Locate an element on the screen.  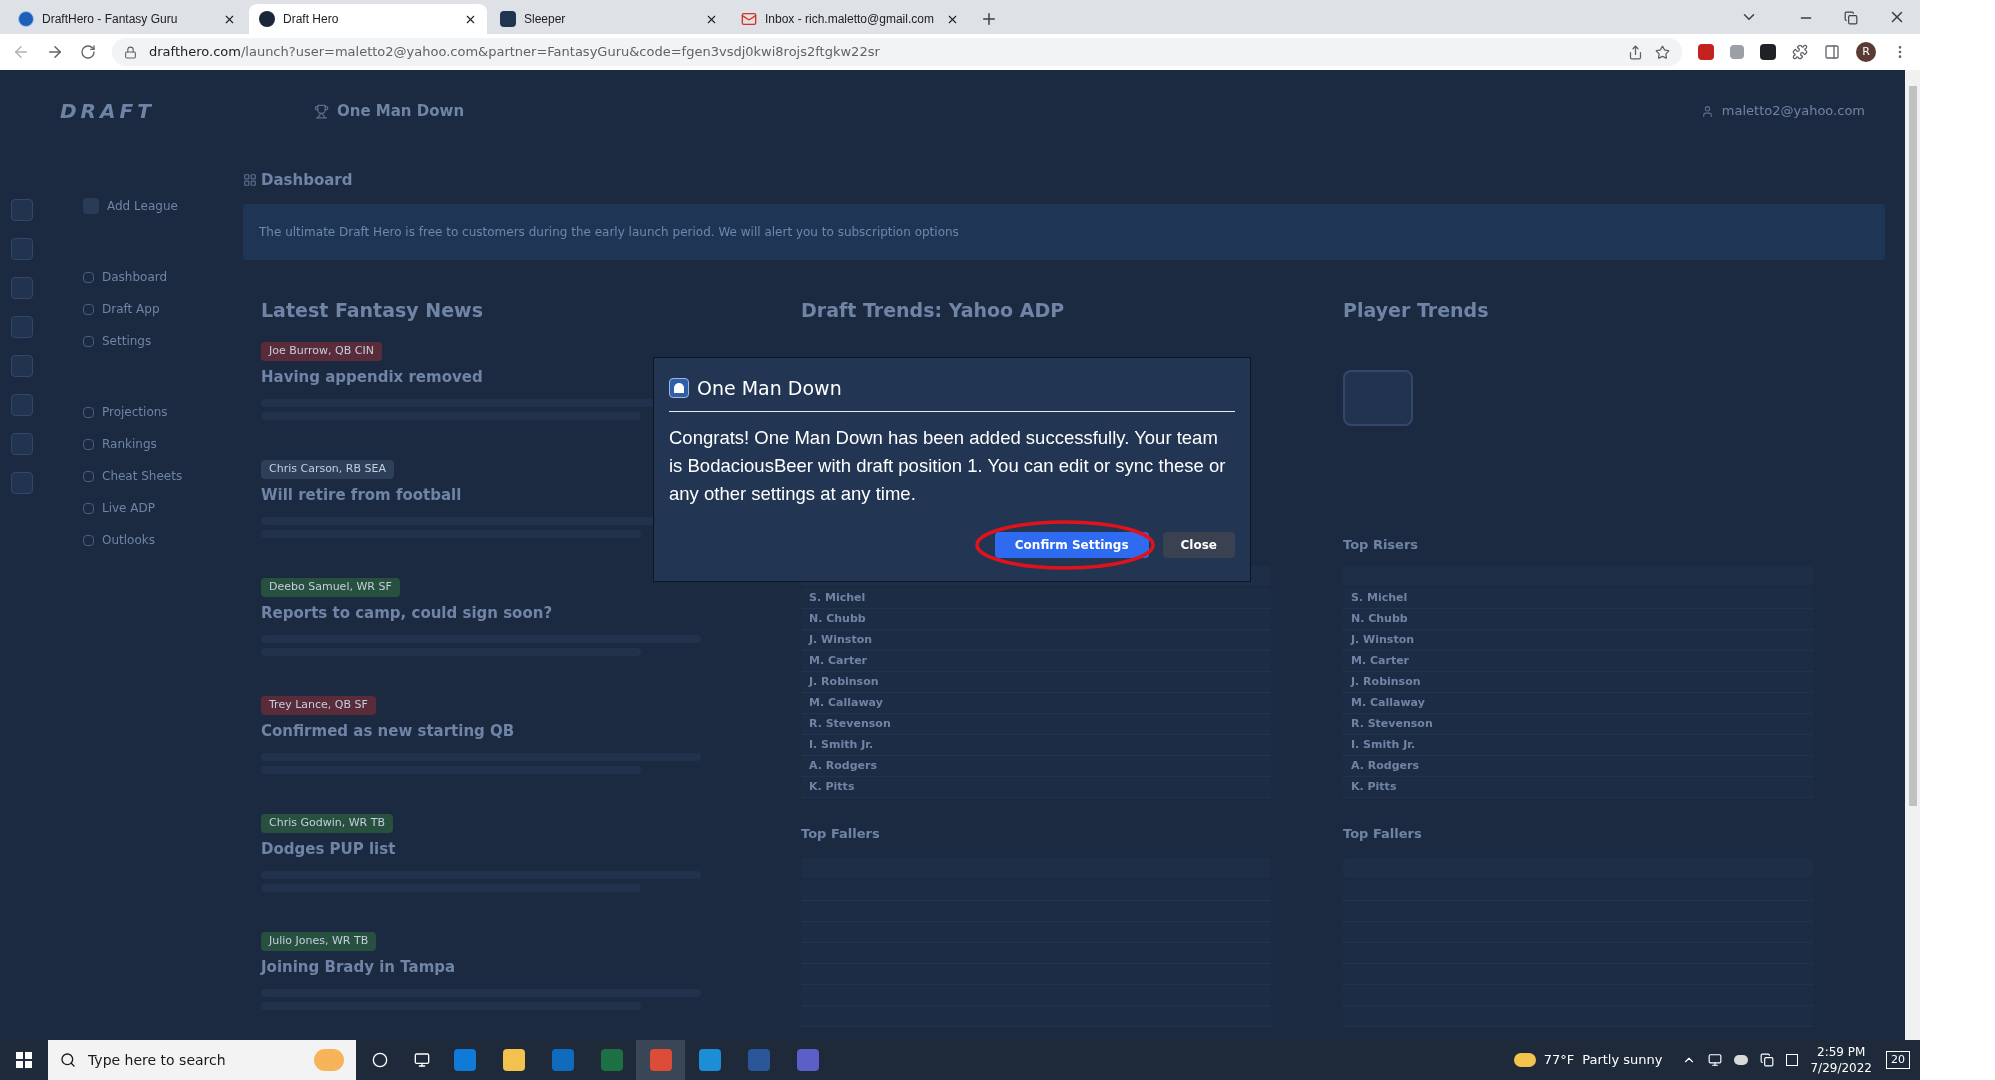
sidebar-item: Cheat Sheets is located at coordinates (142, 476).